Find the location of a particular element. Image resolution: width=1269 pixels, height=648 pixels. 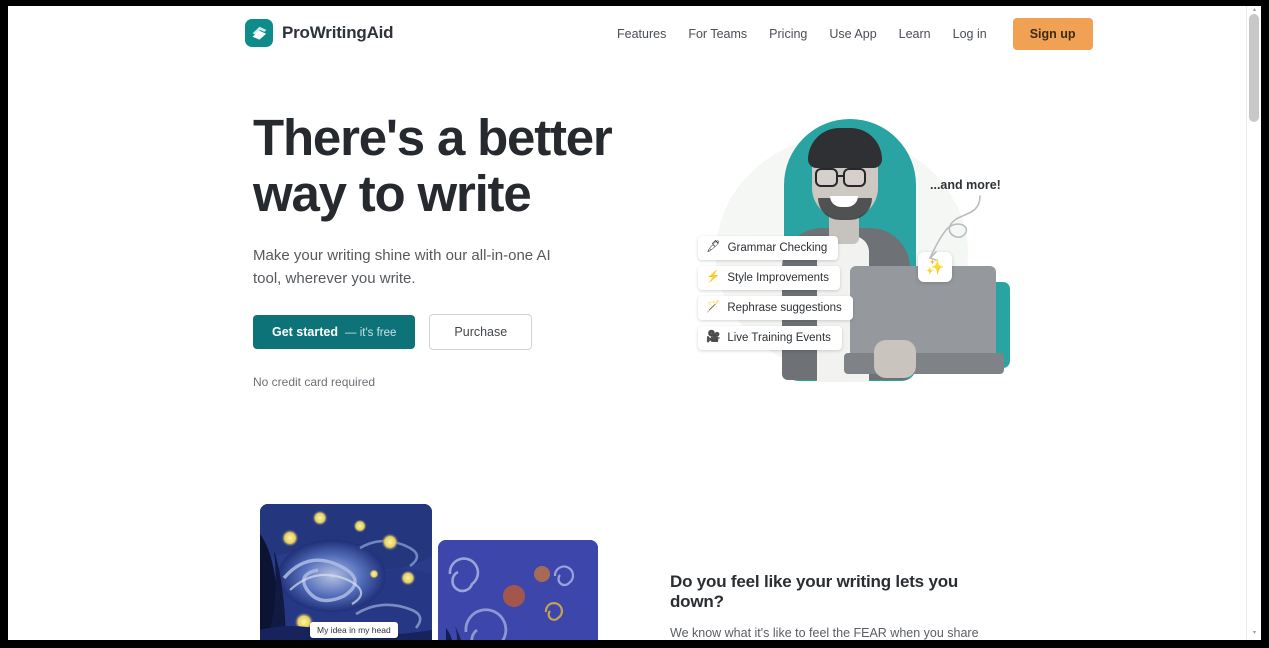

nav-link-for-teams: For Teams is located at coordinates (717, 34).